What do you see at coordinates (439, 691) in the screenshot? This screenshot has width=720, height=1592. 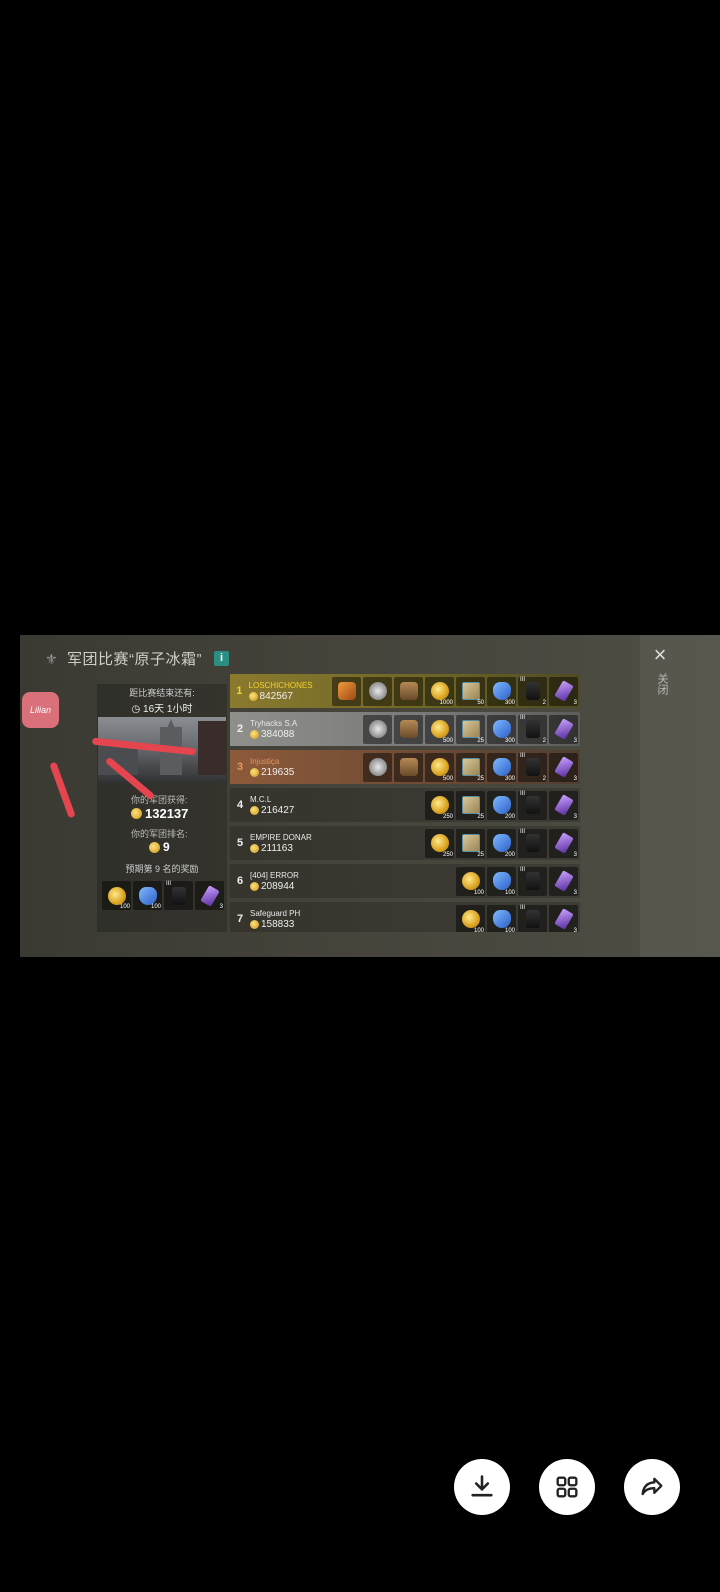 I see `reward-item: 1000` at bounding box center [439, 691].